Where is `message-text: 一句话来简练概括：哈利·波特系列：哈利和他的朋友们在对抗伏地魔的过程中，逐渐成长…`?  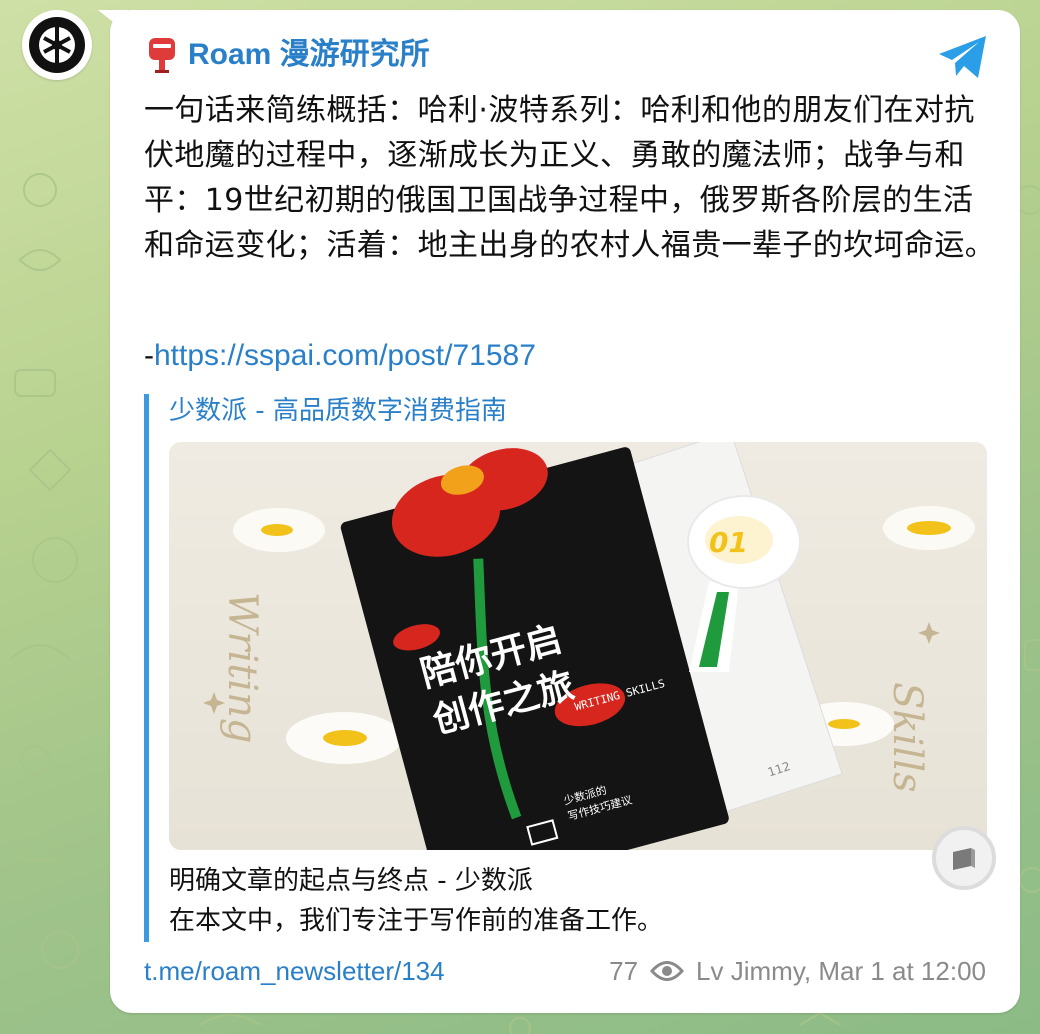
message-text: 一句话来简练概括：哈利·波特系列：哈利和他的朋友们在对抗伏地魔的过程中，逐渐成长… is located at coordinates (570, 178).